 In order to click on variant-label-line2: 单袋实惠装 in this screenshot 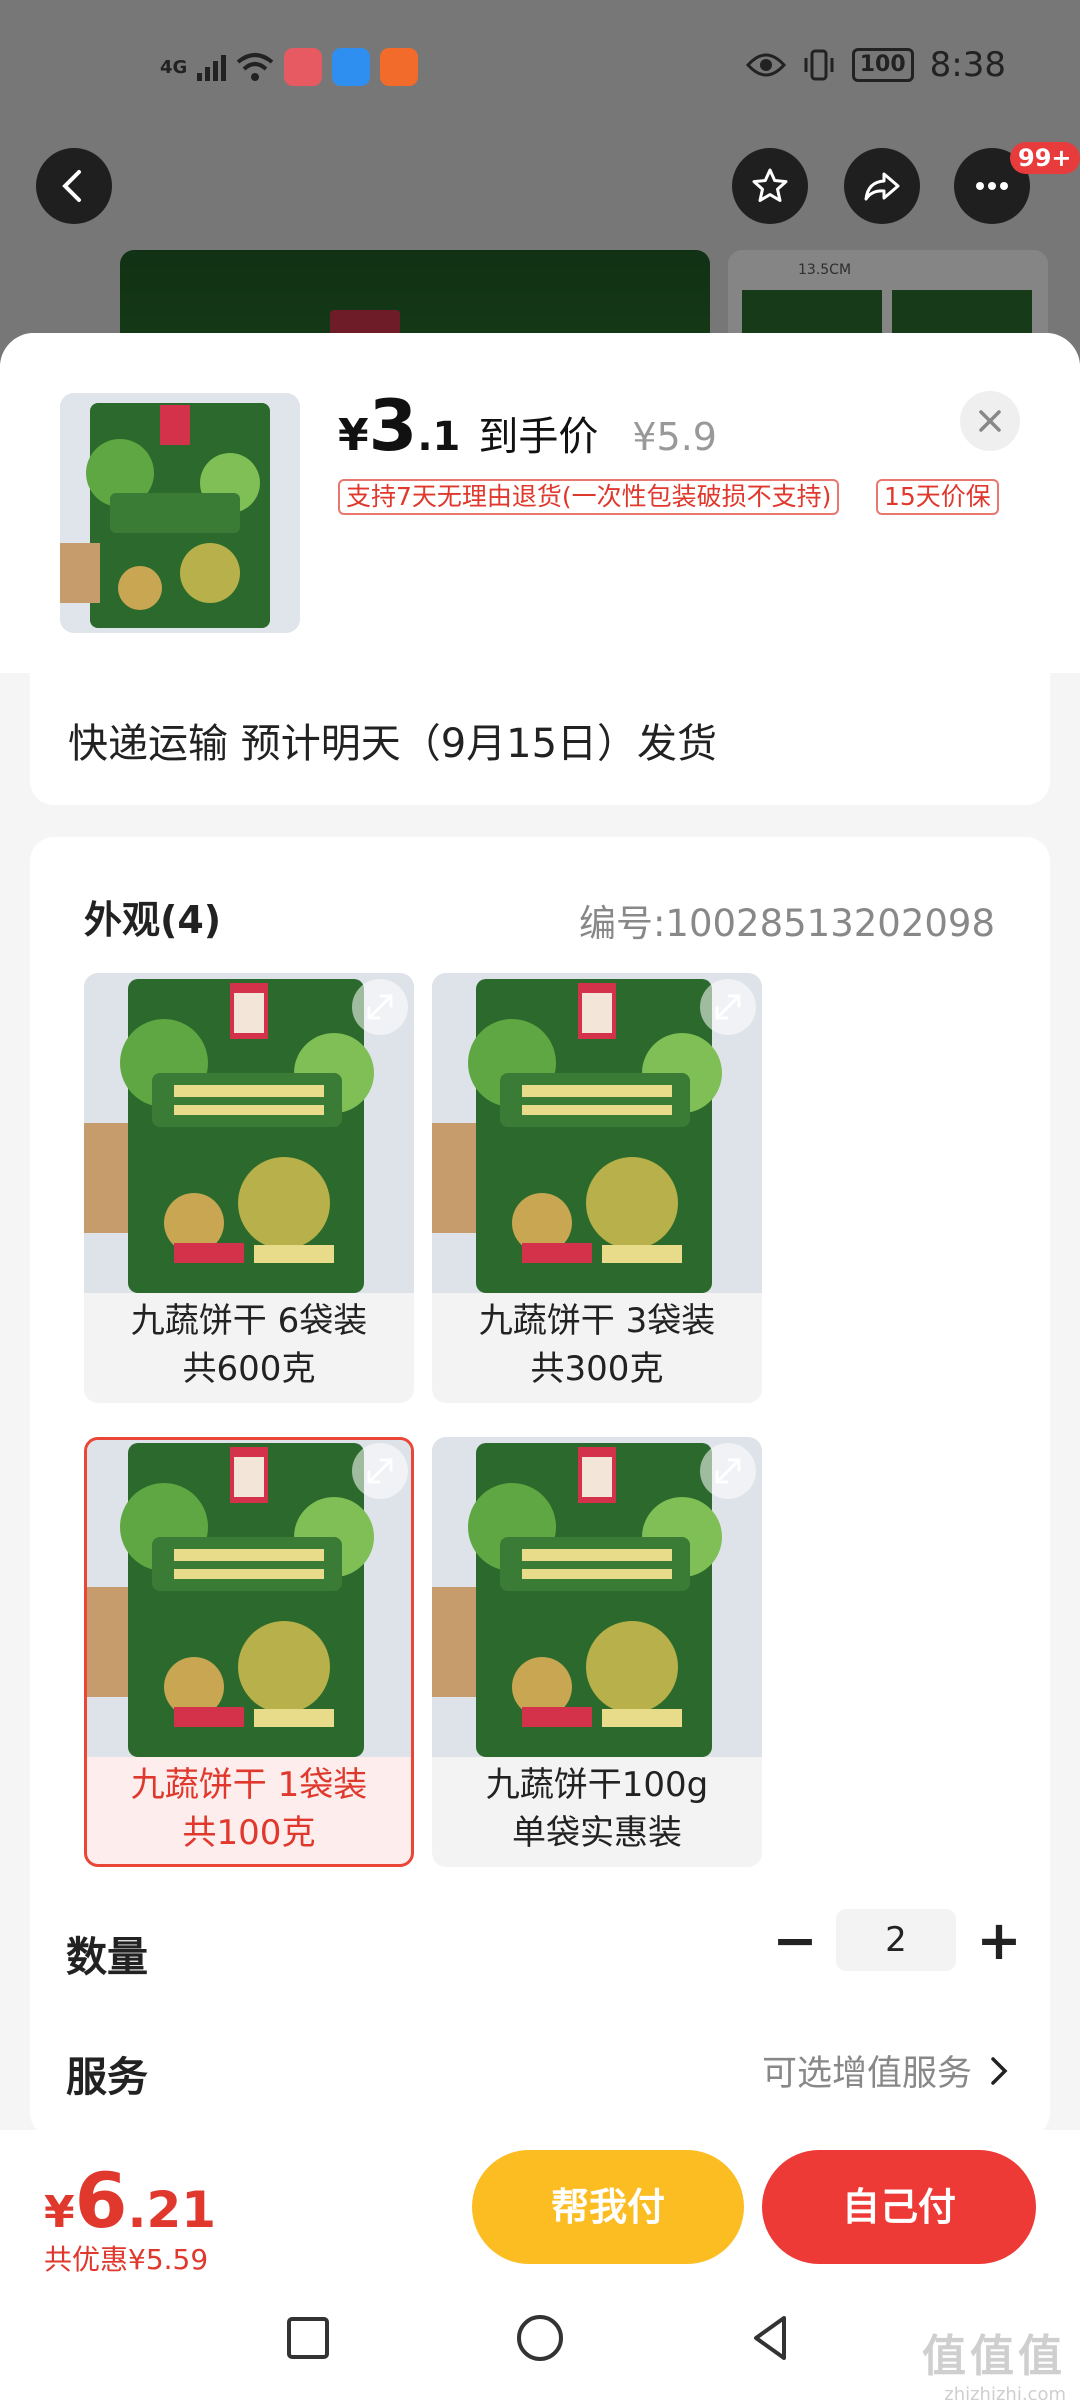, I will do `click(597, 1833)`.